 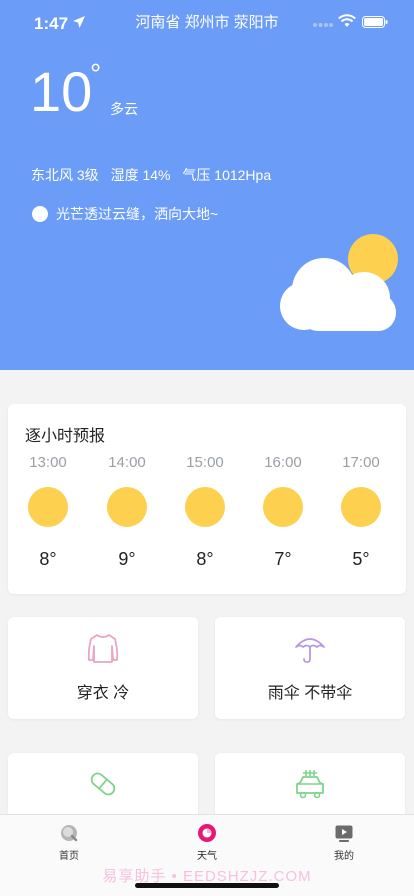 I want to click on hourly-item: 14:00 9°, so click(x=127, y=512).